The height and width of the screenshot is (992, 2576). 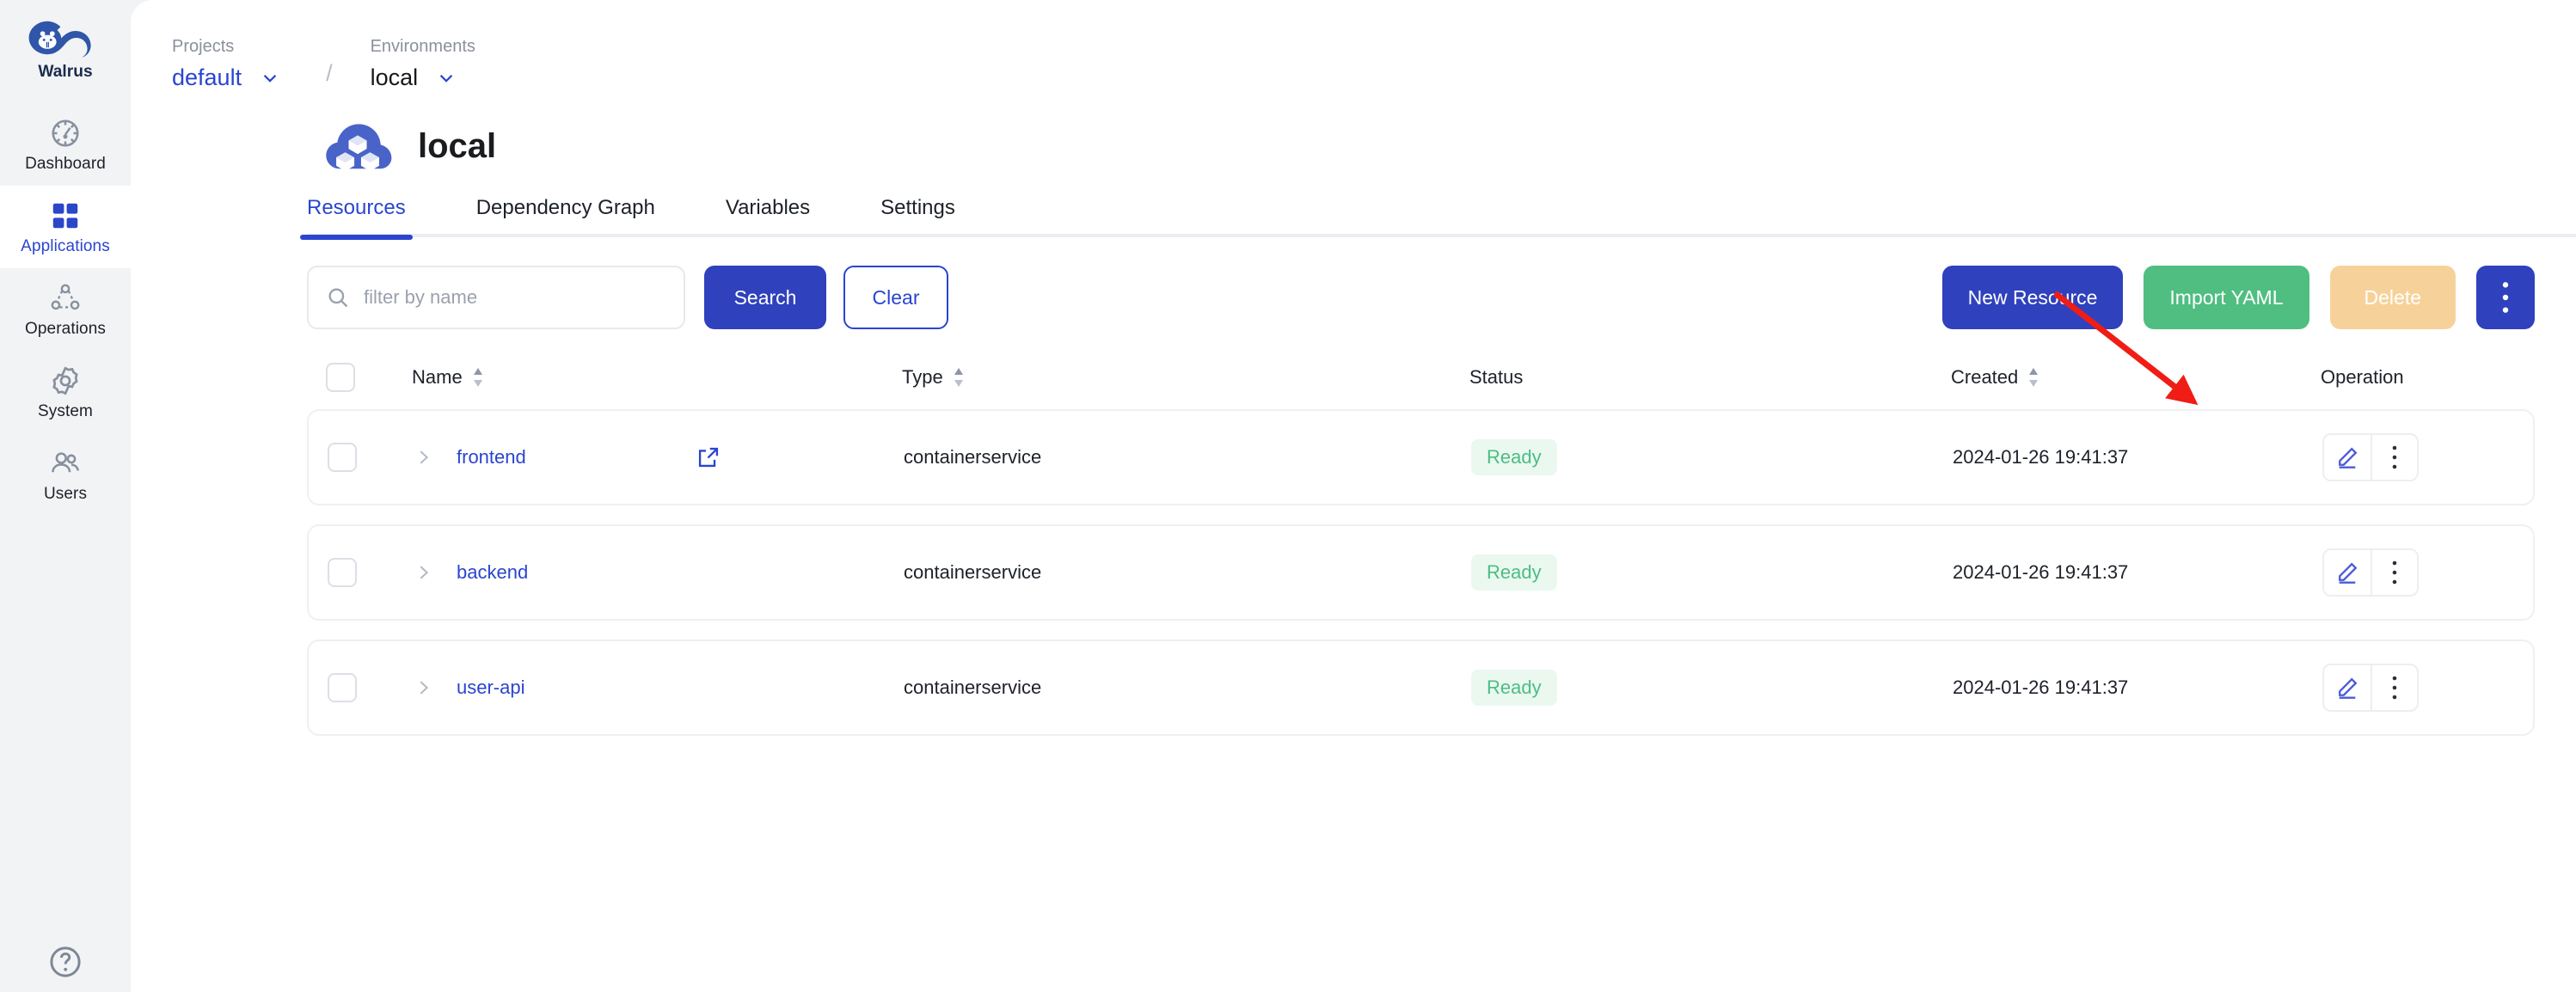 I want to click on tab-dependency-graph: Dependency Graph, so click(x=565, y=217).